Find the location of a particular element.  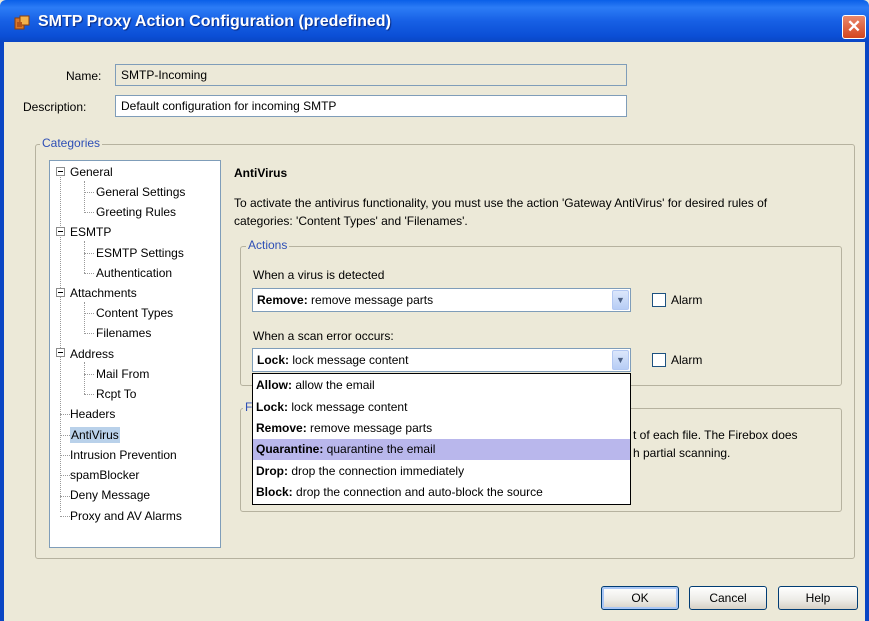

categories-group-title: Categories is located at coordinates (71, 143).